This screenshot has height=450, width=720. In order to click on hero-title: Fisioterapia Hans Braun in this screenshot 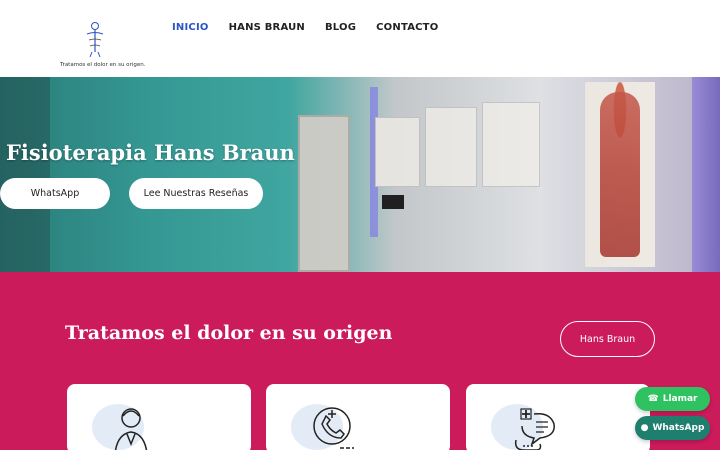, I will do `click(150, 152)`.